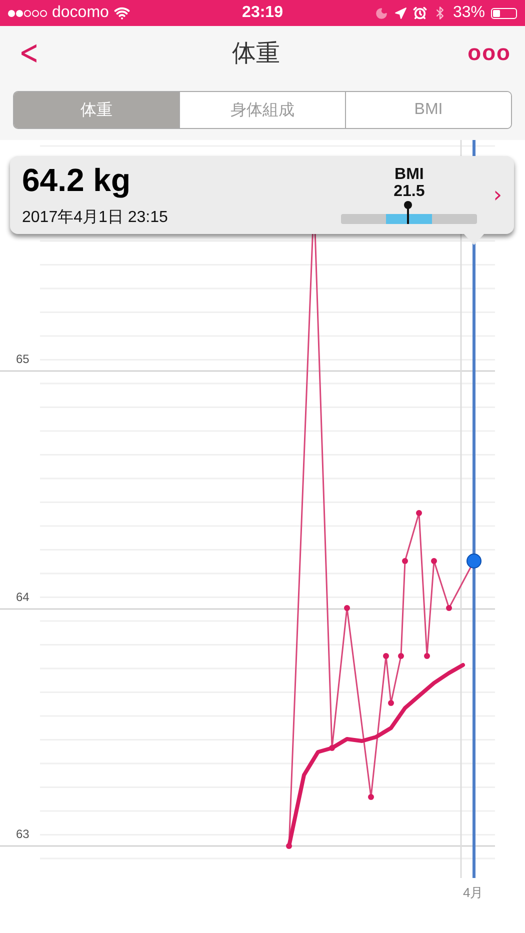 Image resolution: width=525 pixels, height=933 pixels. I want to click on battery-icon, so click(504, 13).